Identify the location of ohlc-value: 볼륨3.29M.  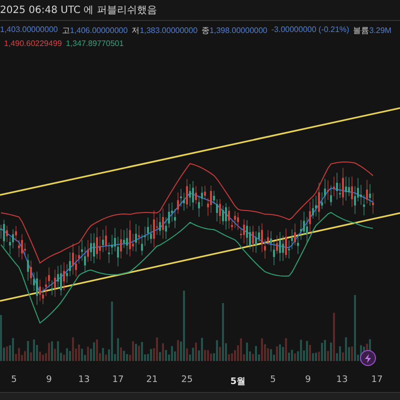
(372, 30).